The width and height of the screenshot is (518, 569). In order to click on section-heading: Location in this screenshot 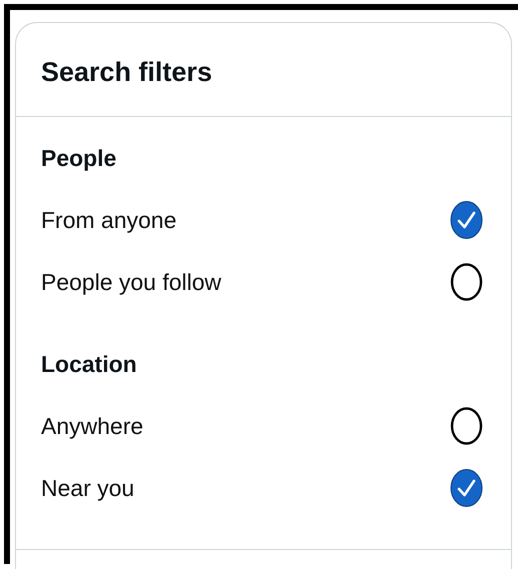, I will do `click(89, 364)`.